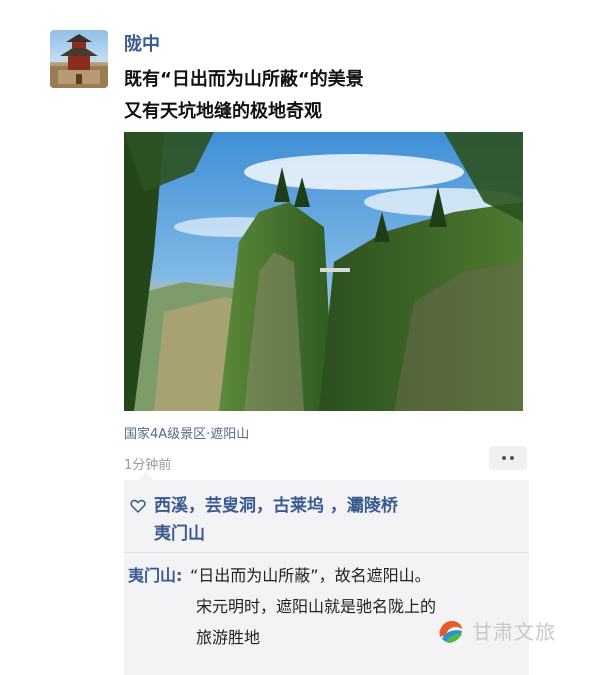 This screenshot has height=675, width=599. I want to click on comment-text-line: “日出而为山所蔽”，故名遮阳山。, so click(310, 575).